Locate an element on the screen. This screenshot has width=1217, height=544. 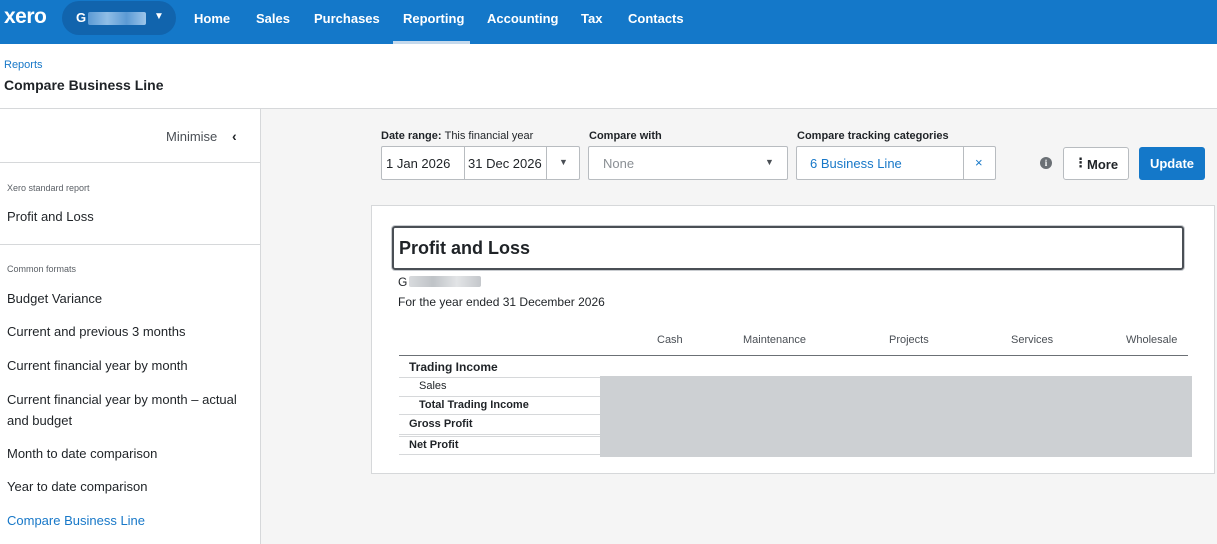
update-button: Update is located at coordinates (1172, 163).